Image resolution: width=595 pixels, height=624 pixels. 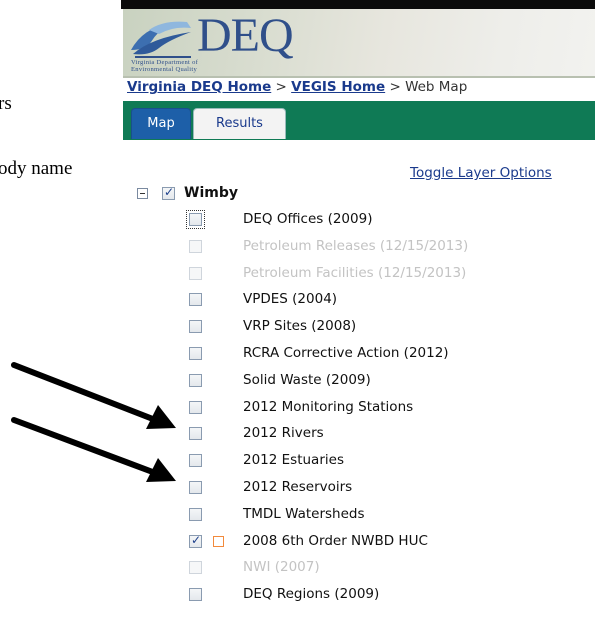 What do you see at coordinates (304, 513) in the screenshot?
I see `layer-label: TMDL Watersheds` at bounding box center [304, 513].